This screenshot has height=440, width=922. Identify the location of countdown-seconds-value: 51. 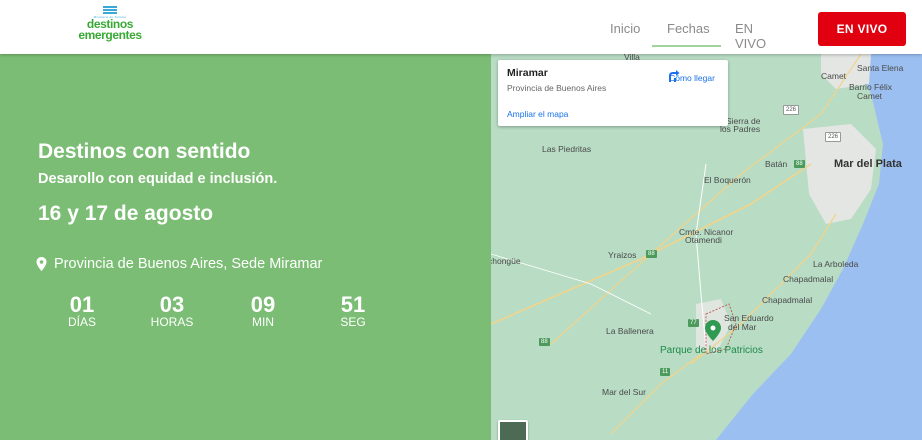
(353, 304).